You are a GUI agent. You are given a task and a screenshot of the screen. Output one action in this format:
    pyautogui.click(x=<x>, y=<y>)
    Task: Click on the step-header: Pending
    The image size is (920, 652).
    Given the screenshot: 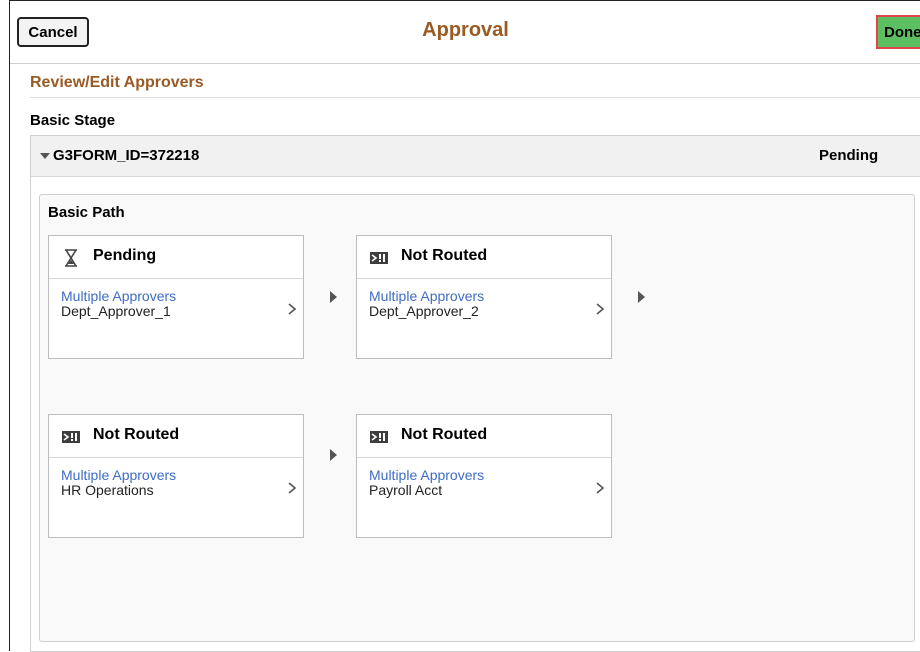 What is the action you would take?
    pyautogui.click(x=176, y=257)
    